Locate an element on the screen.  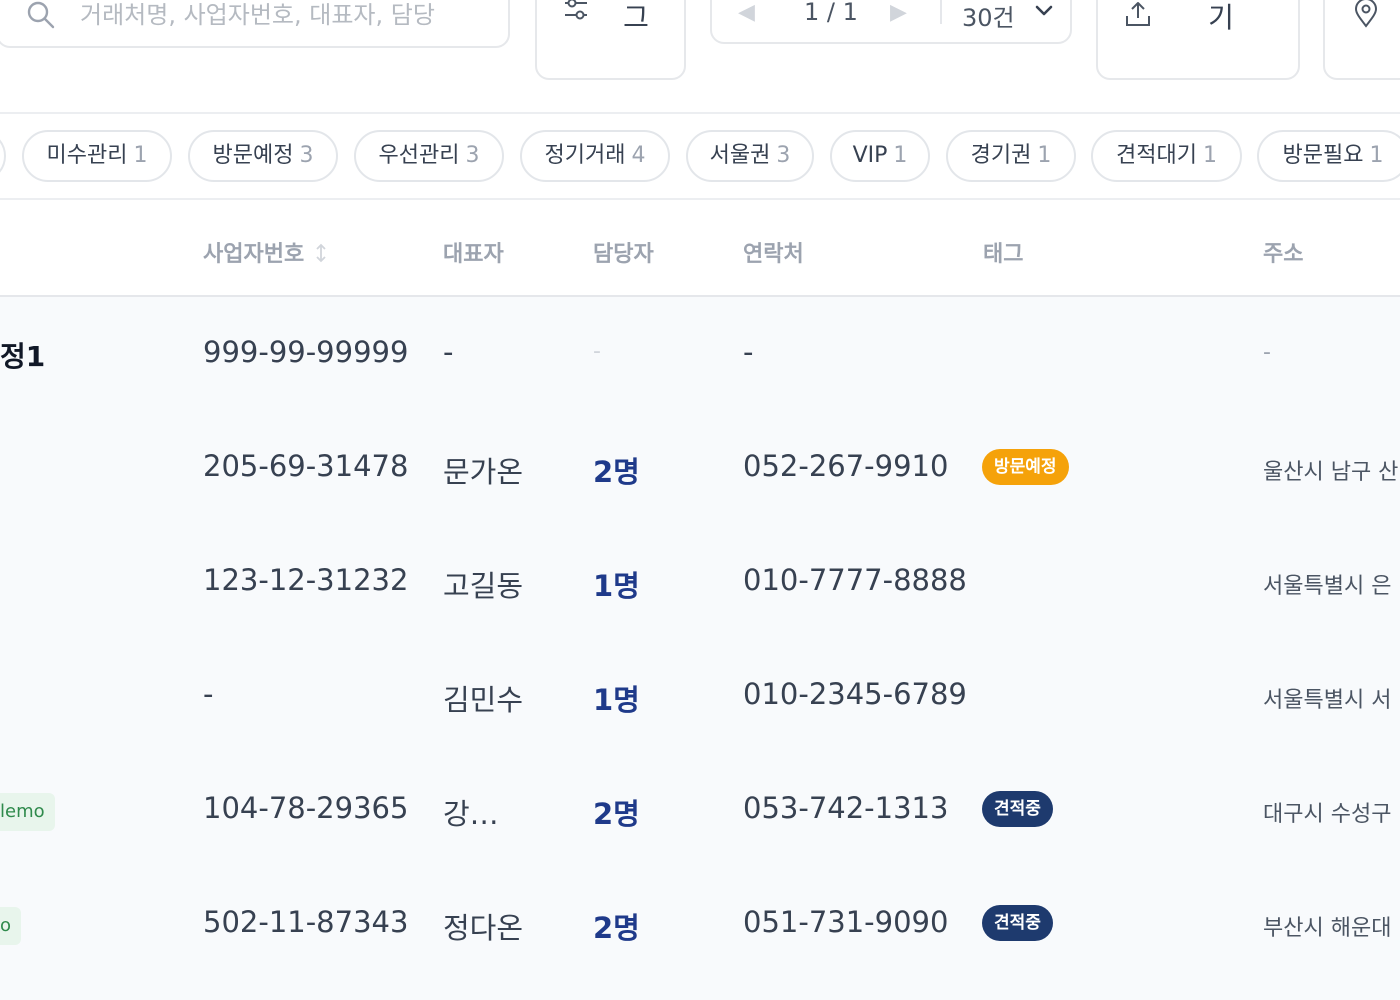
address: 서울특별시 은 is located at coordinates (1327, 586).